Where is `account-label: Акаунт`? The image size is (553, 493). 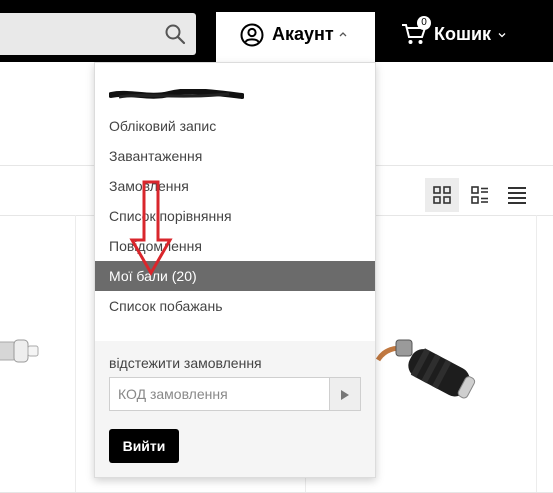
account-label: Акаунт is located at coordinates (303, 34).